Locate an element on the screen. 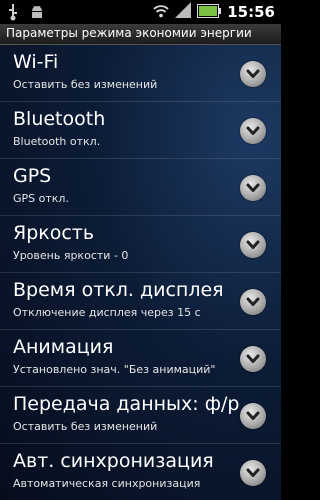 The height and width of the screenshot is (500, 320). setting-title: Bluetooth is located at coordinates (59, 119).